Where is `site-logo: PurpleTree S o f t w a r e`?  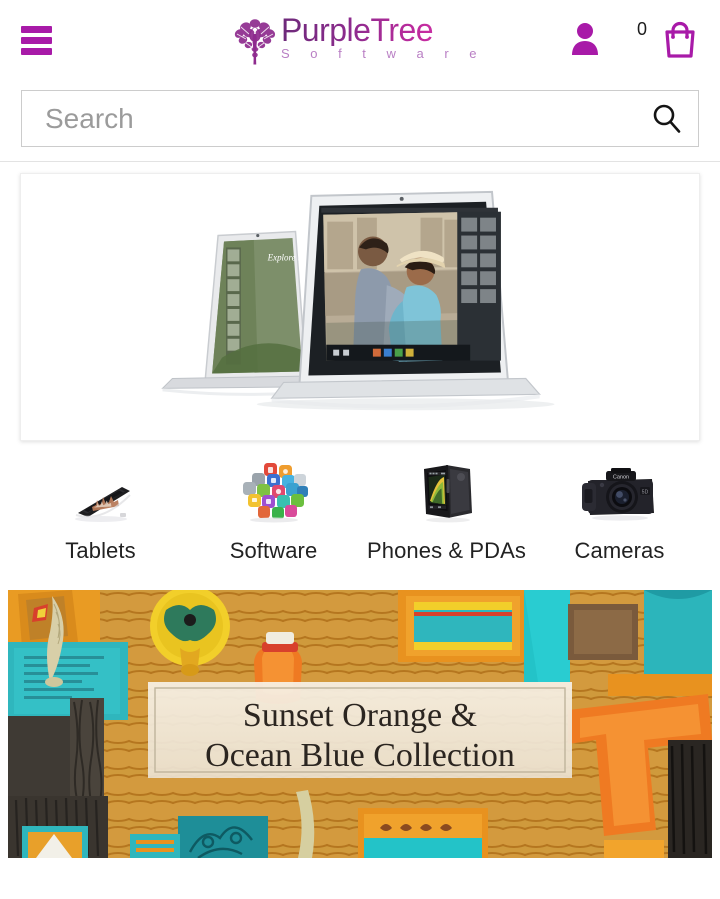 site-logo: PurpleTree S o f t w a r e is located at coordinates (360, 38).